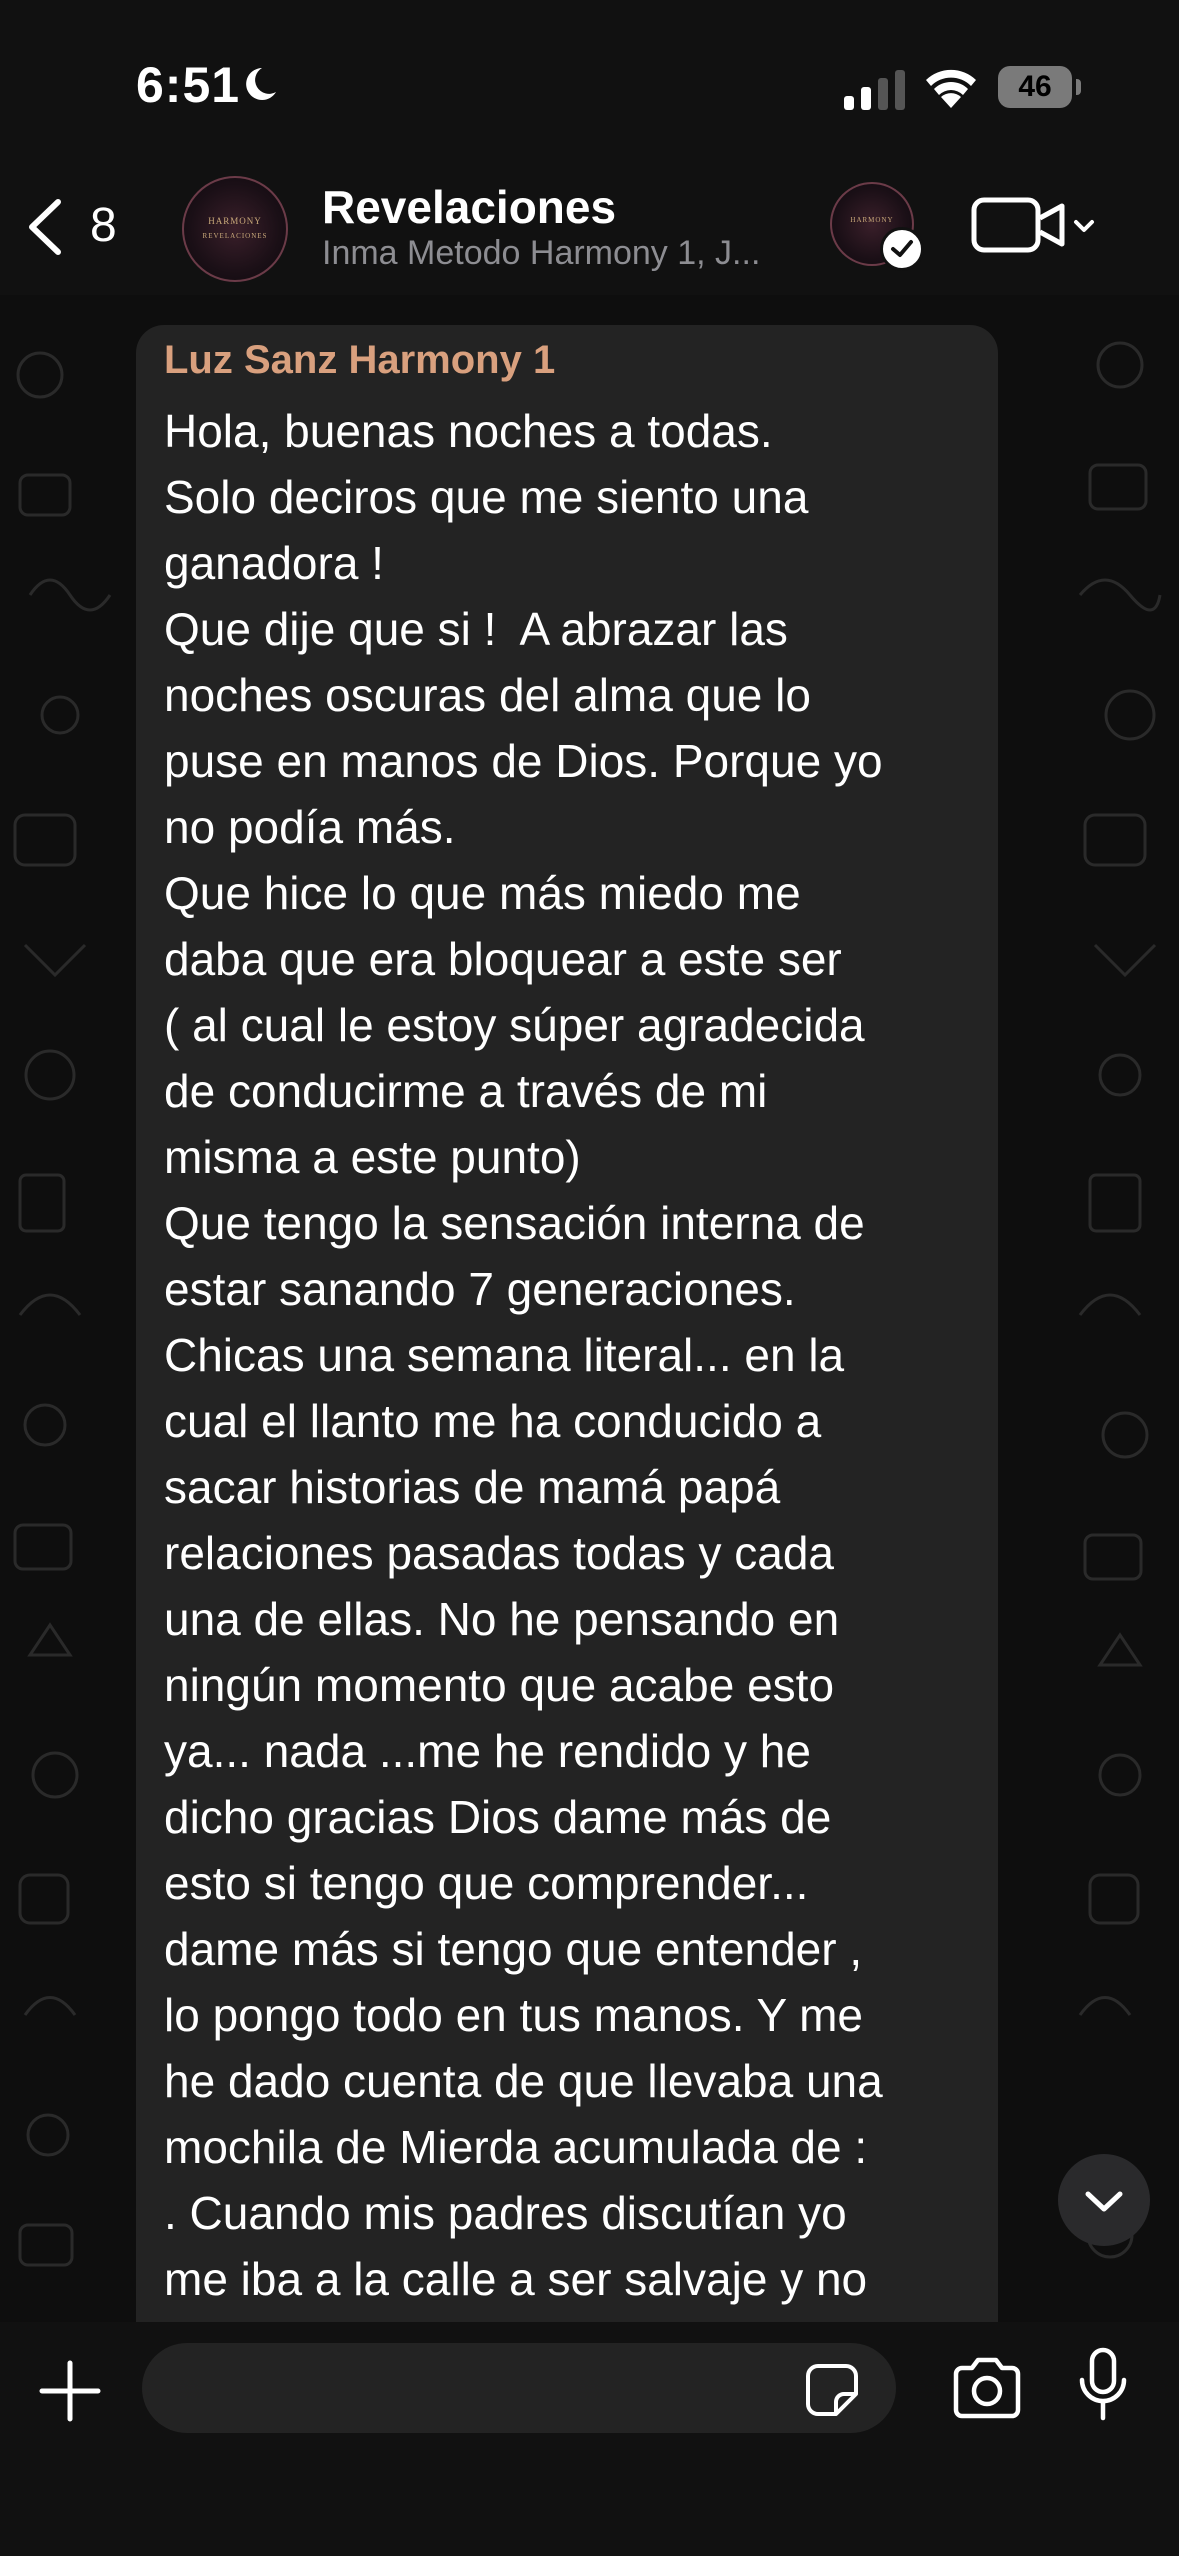 Image resolution: width=1179 pixels, height=2556 pixels. I want to click on back-chevron-icon, so click(45, 227).